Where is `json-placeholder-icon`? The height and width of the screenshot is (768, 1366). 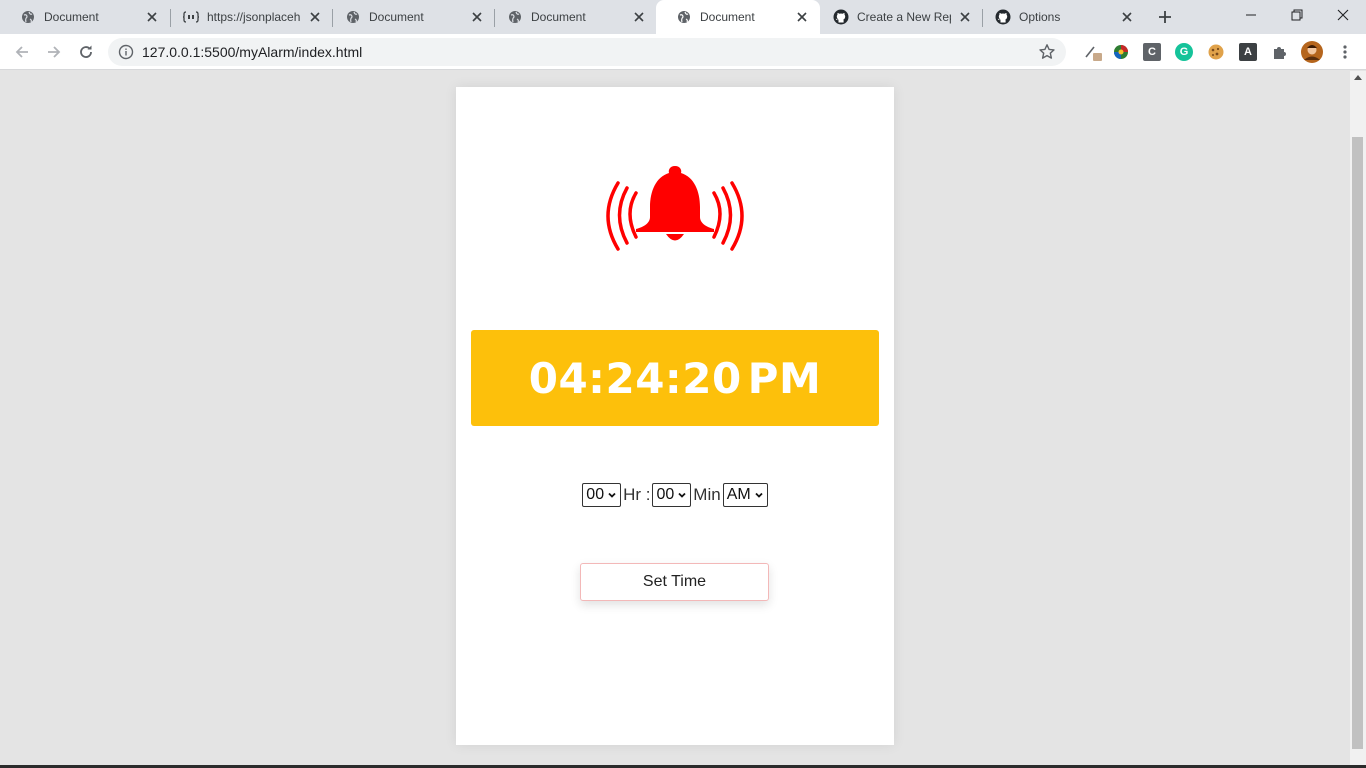 json-placeholder-icon is located at coordinates (191, 17).